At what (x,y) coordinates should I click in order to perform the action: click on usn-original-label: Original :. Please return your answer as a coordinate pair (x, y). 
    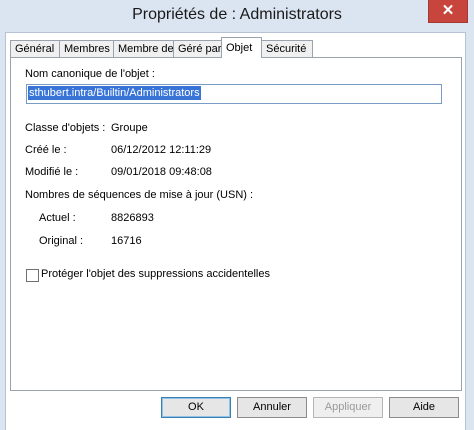
    Looking at the image, I should click on (61, 241).